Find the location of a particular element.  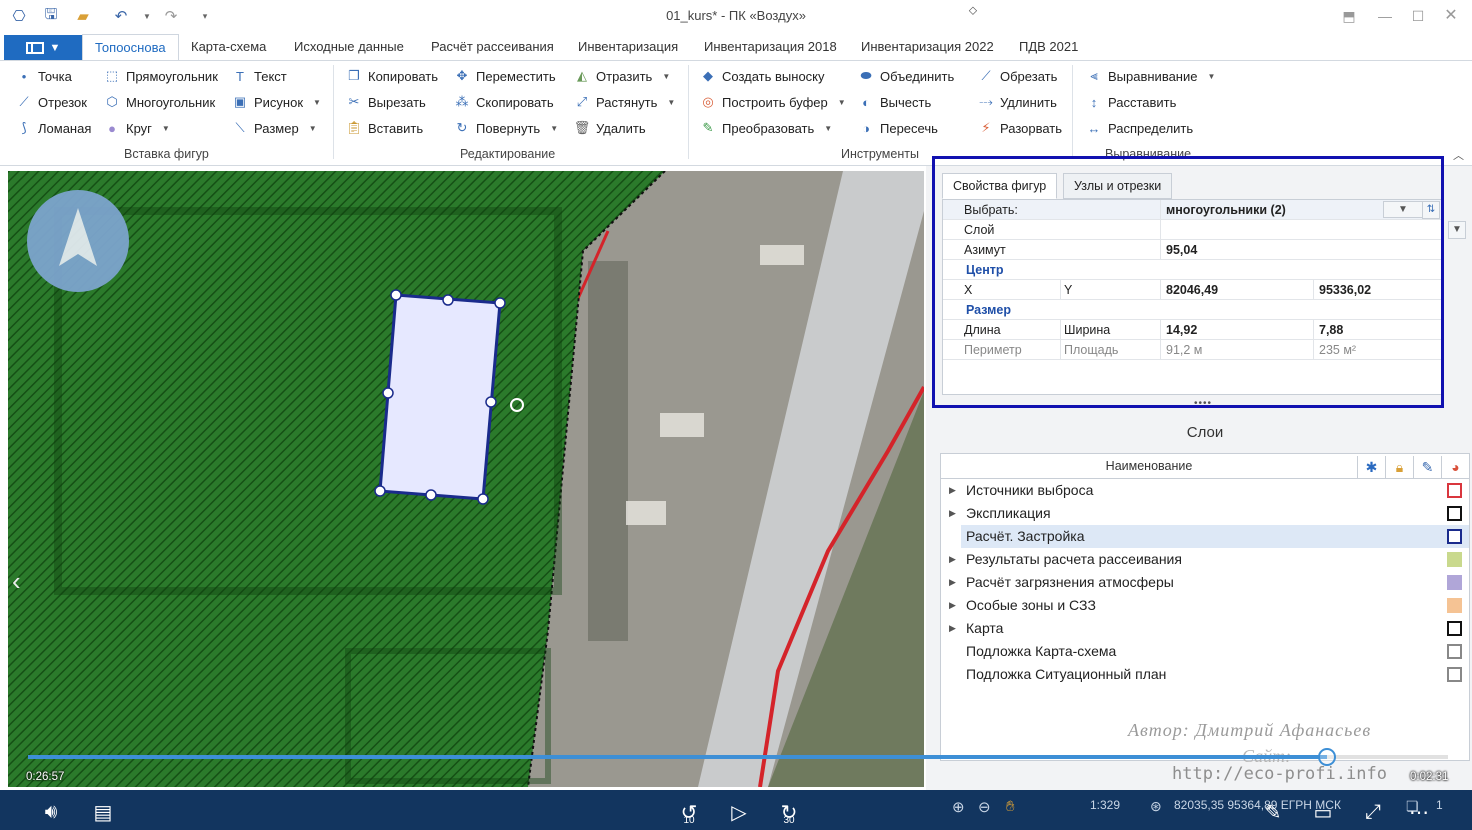

convert-button: ✎ Преобразовать ▼ is located at coordinates (766, 128).